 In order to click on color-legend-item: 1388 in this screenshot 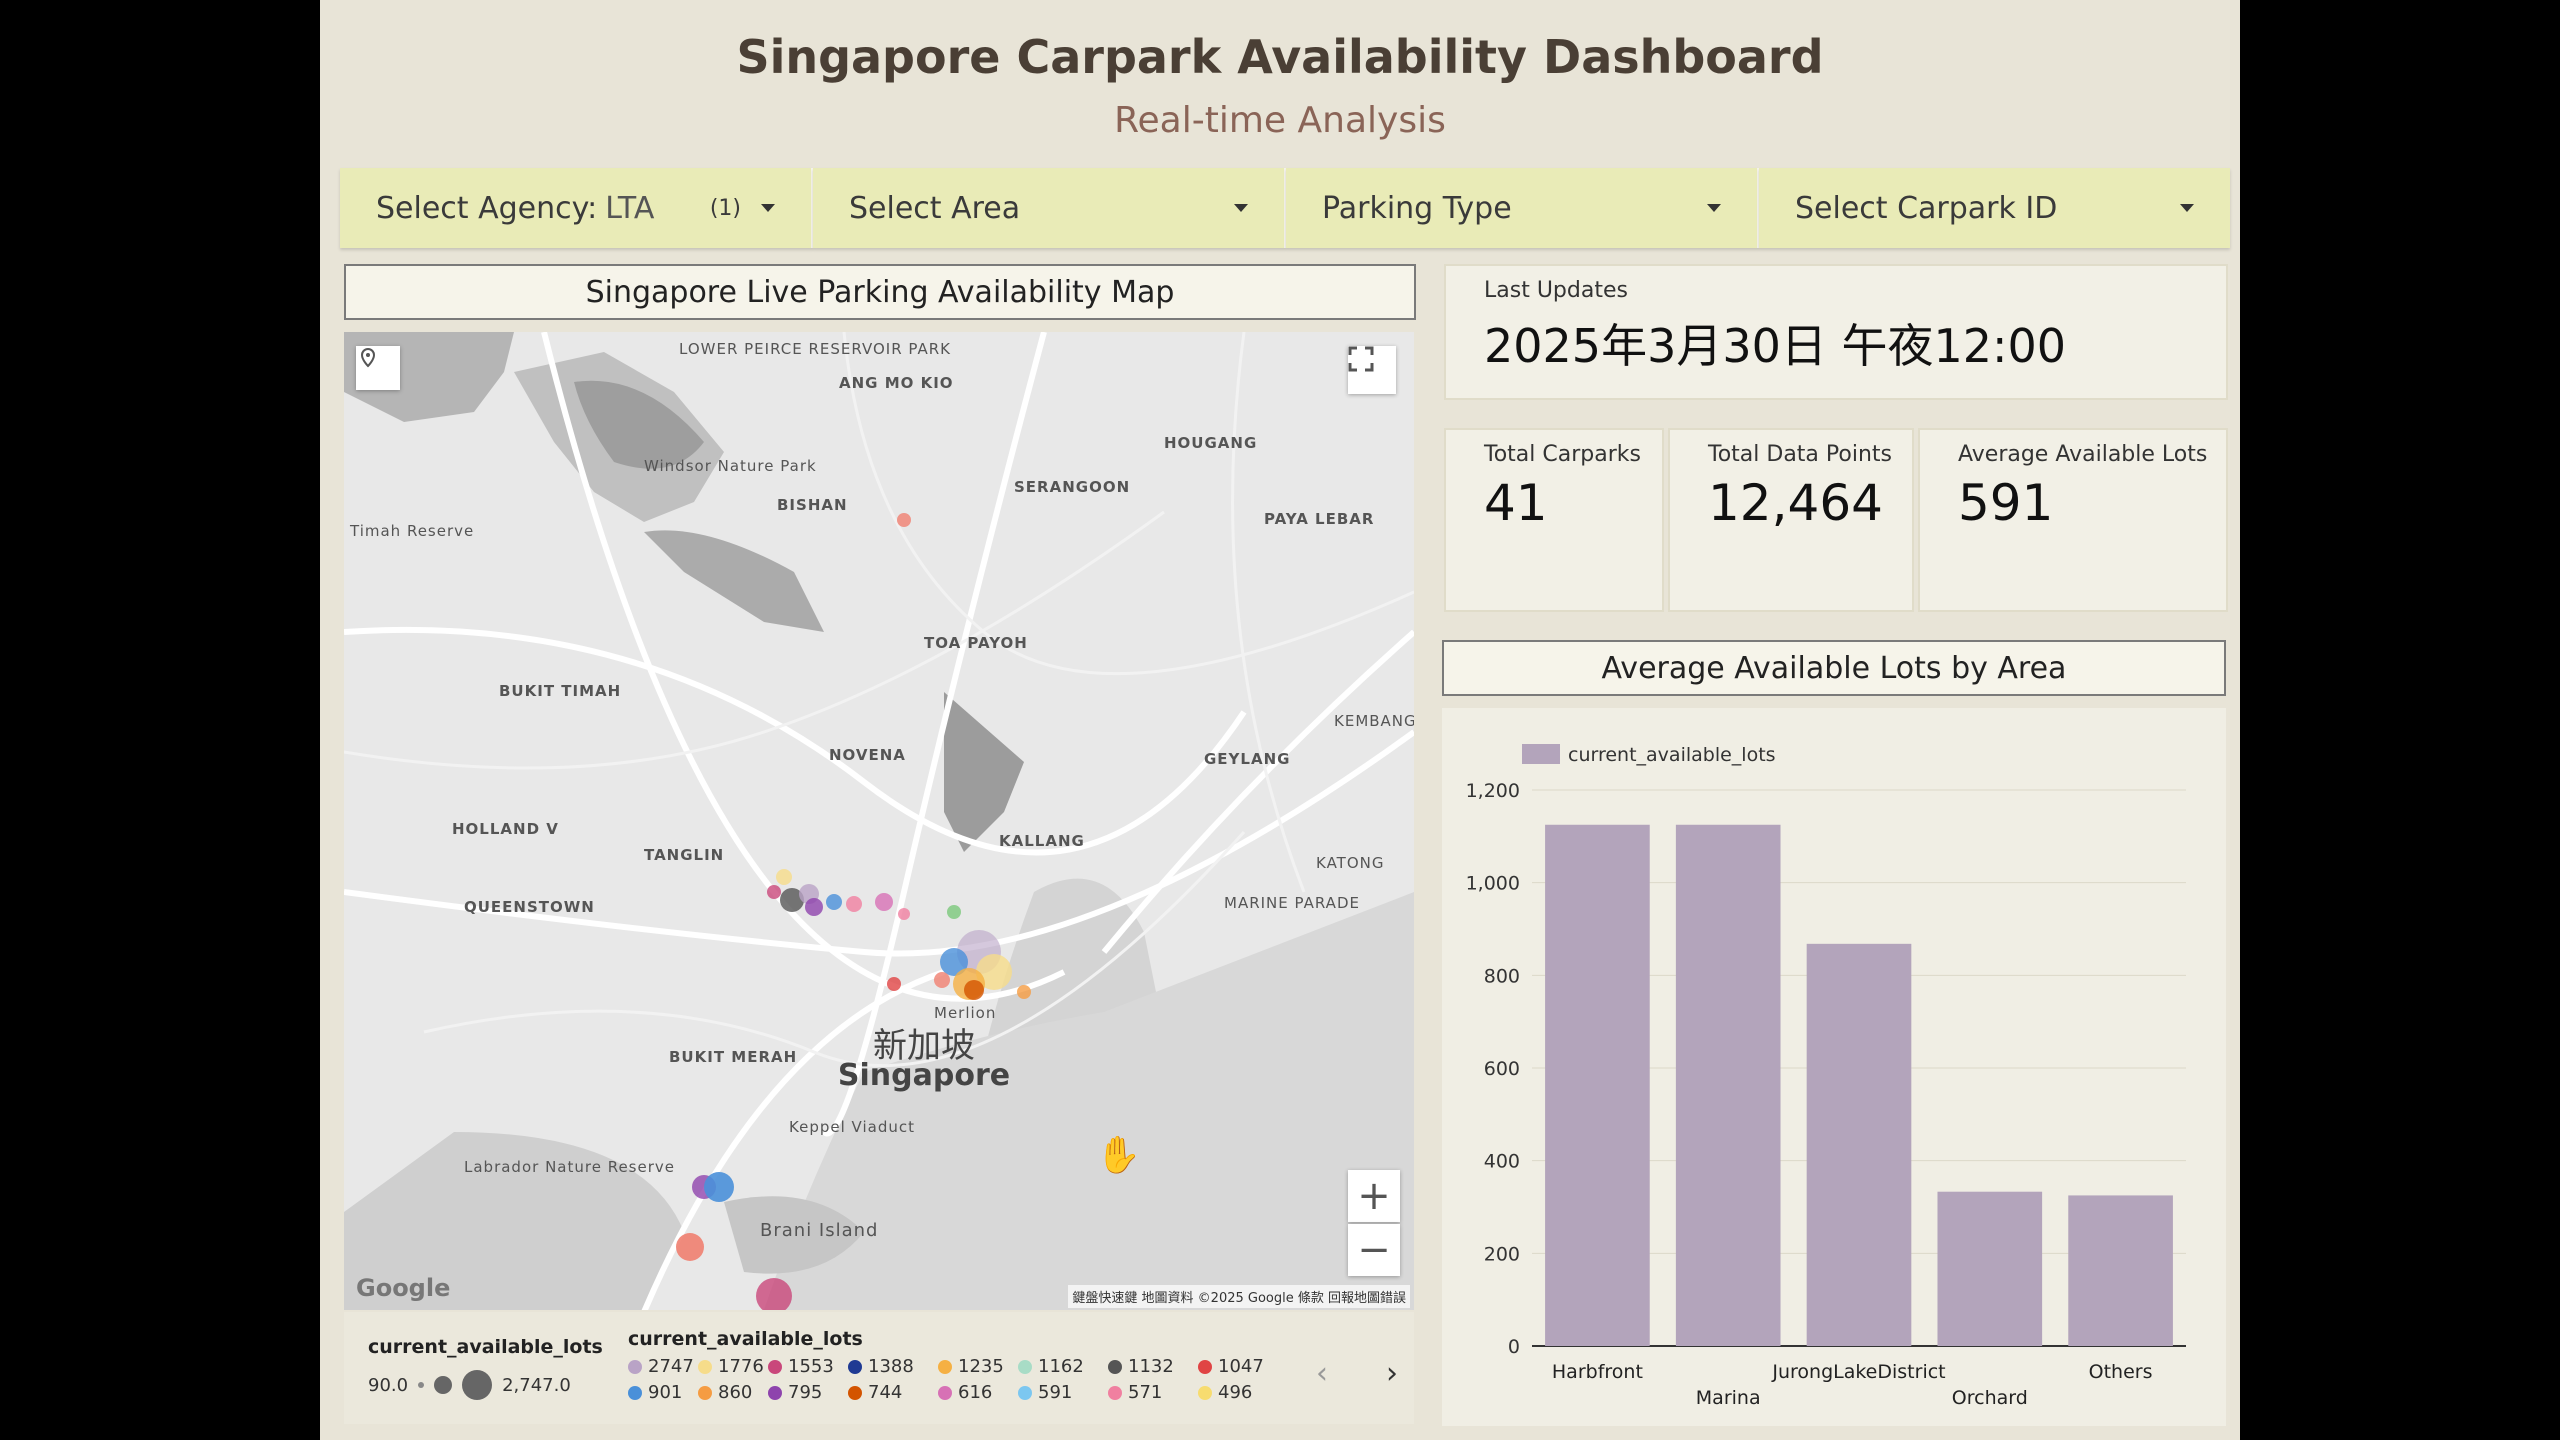, I will do `click(881, 1366)`.